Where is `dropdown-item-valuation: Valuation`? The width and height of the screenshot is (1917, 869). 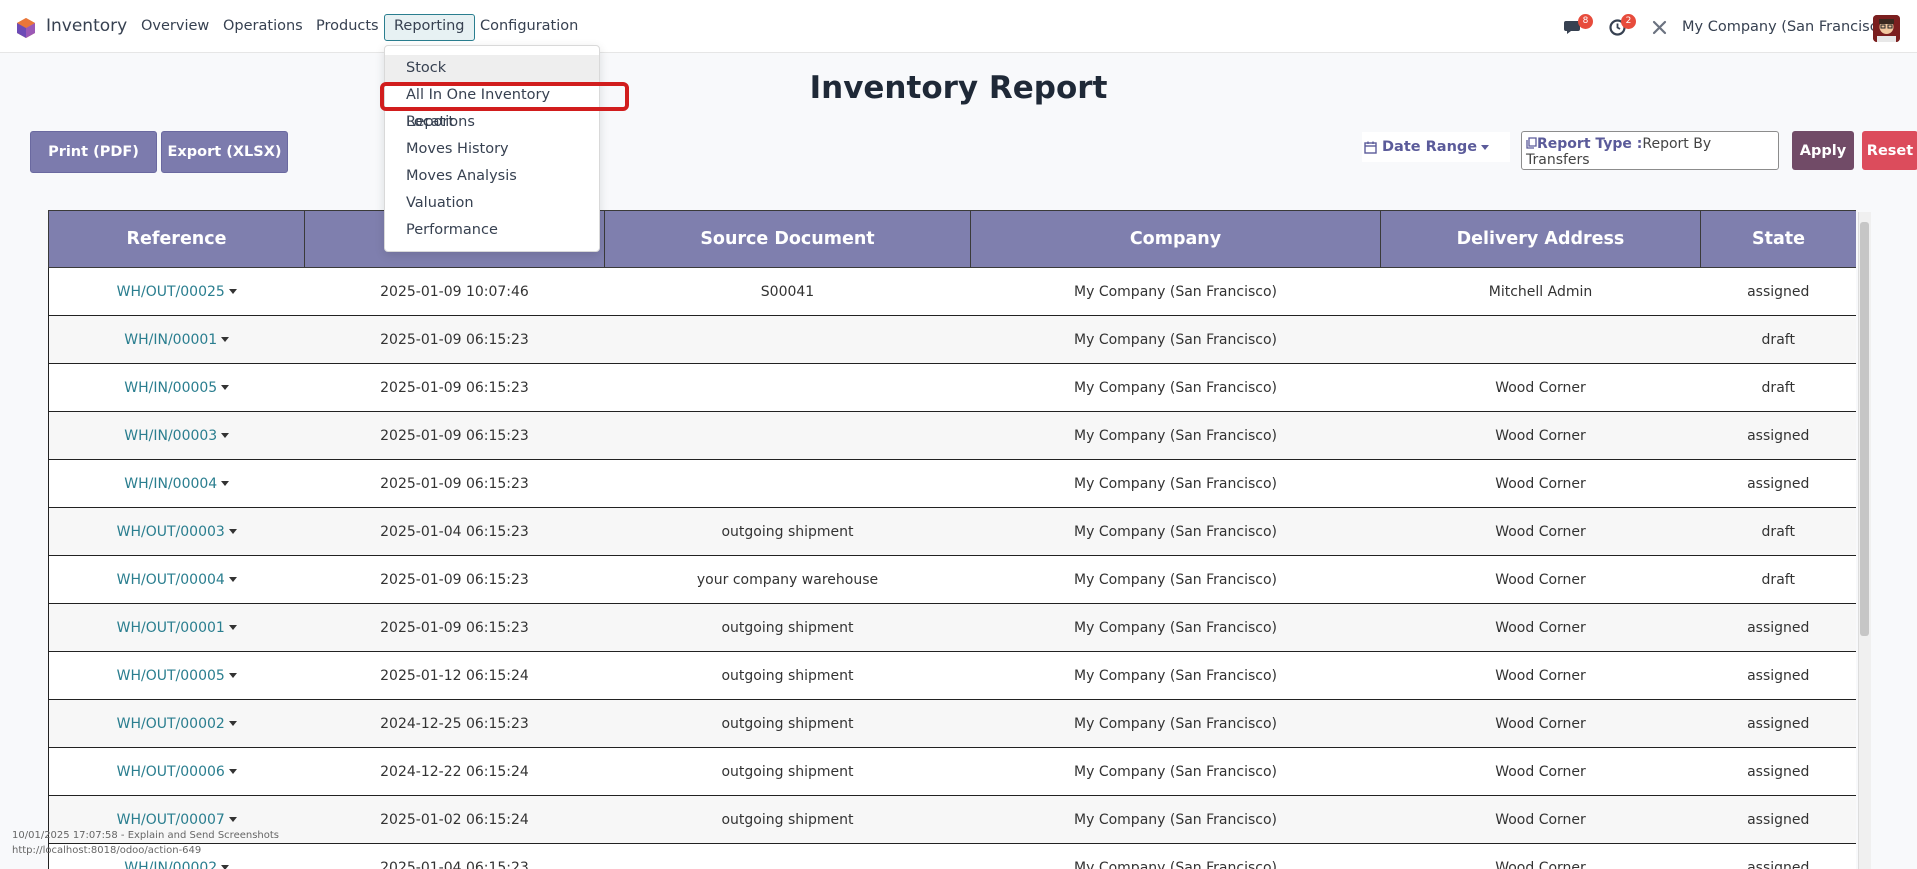
dropdown-item-valuation: Valuation is located at coordinates (492, 203).